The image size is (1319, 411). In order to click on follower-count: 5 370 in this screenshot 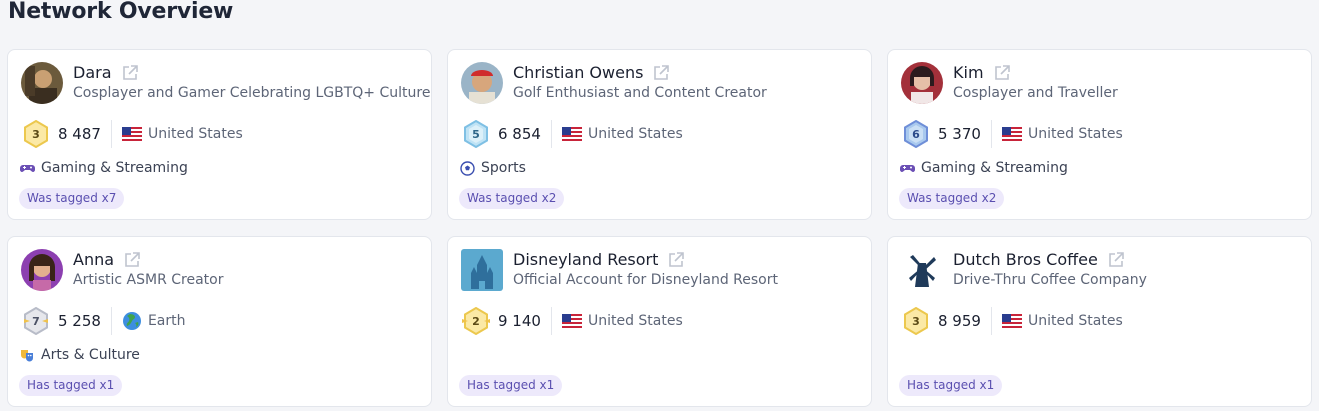, I will do `click(959, 134)`.